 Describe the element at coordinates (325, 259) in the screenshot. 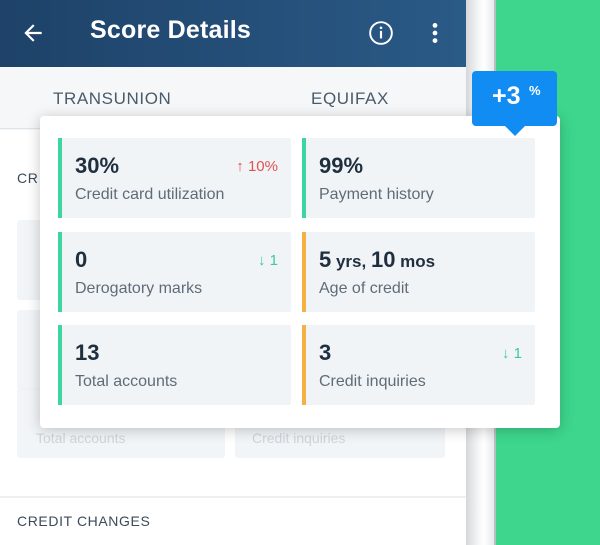

I see `factor-value-years: 5` at that location.